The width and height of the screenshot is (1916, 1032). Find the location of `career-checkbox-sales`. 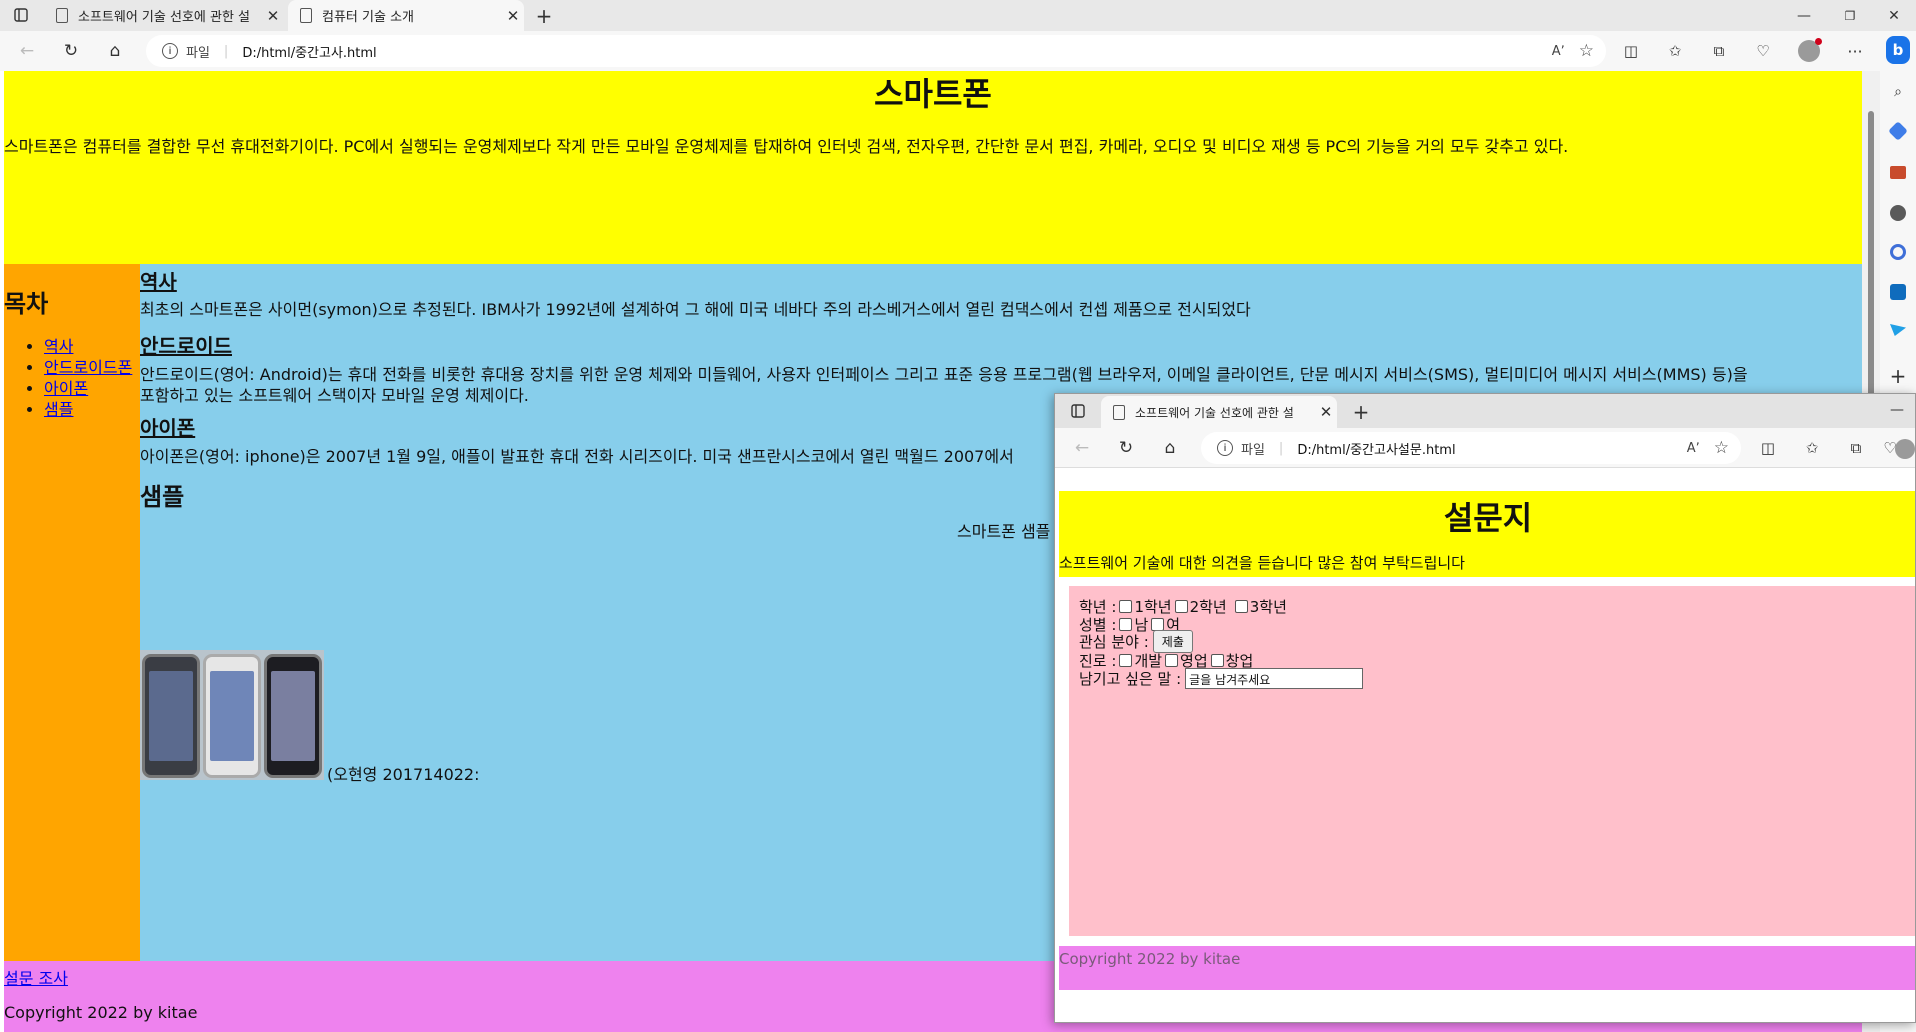

career-checkbox-sales is located at coordinates (1172, 660).